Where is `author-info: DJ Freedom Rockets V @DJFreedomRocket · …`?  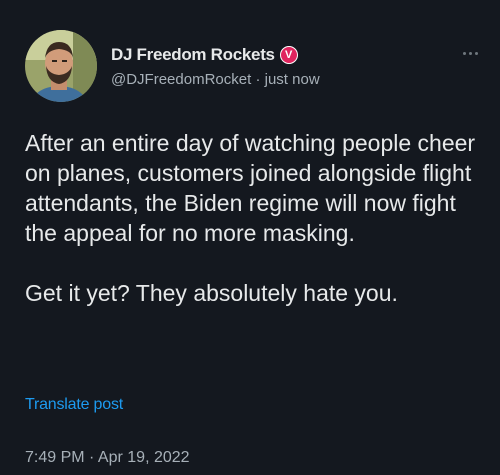 author-info: DJ Freedom Rockets V @DJFreedomRocket · … is located at coordinates (215, 66).